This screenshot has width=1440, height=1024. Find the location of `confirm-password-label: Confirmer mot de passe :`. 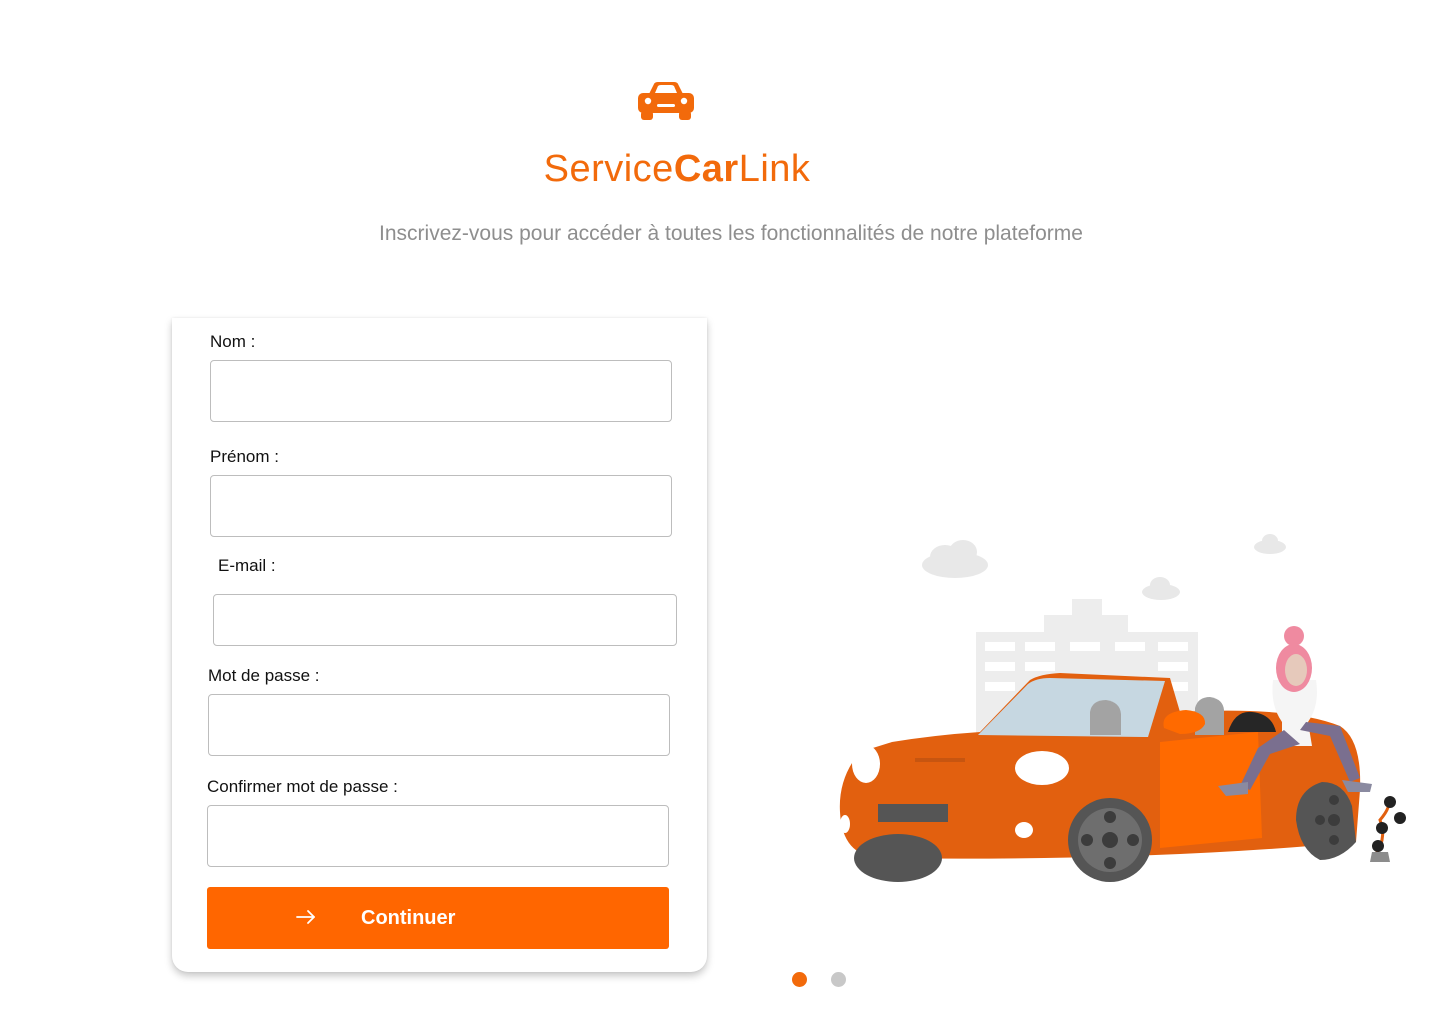

confirm-password-label: Confirmer mot de passe : is located at coordinates (302, 786).